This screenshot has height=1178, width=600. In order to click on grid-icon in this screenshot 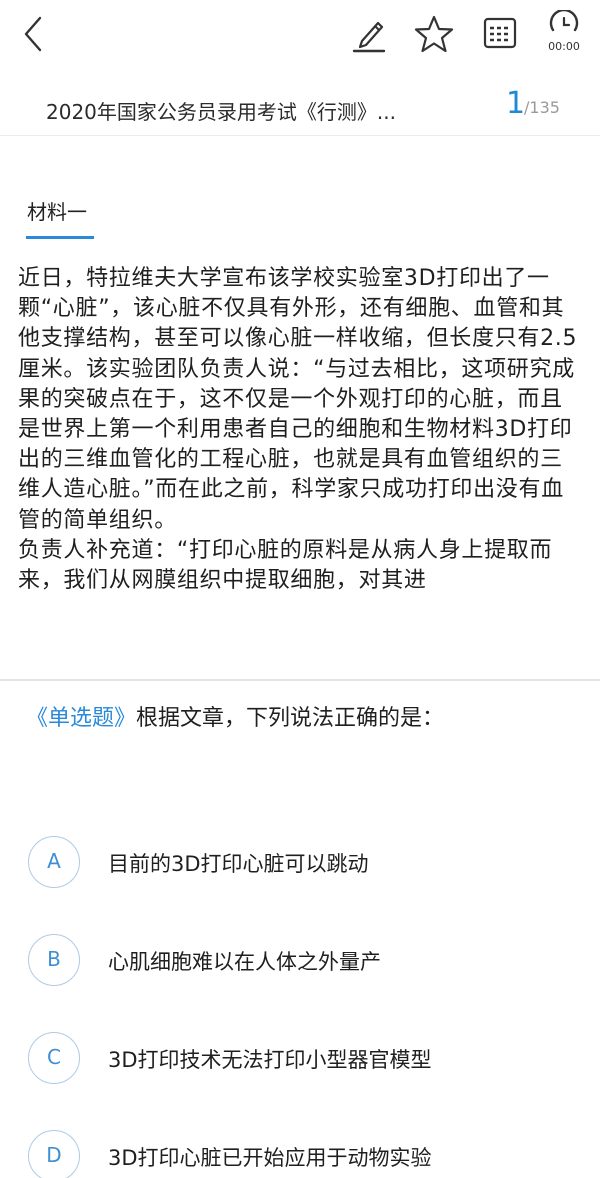, I will do `click(500, 33)`.